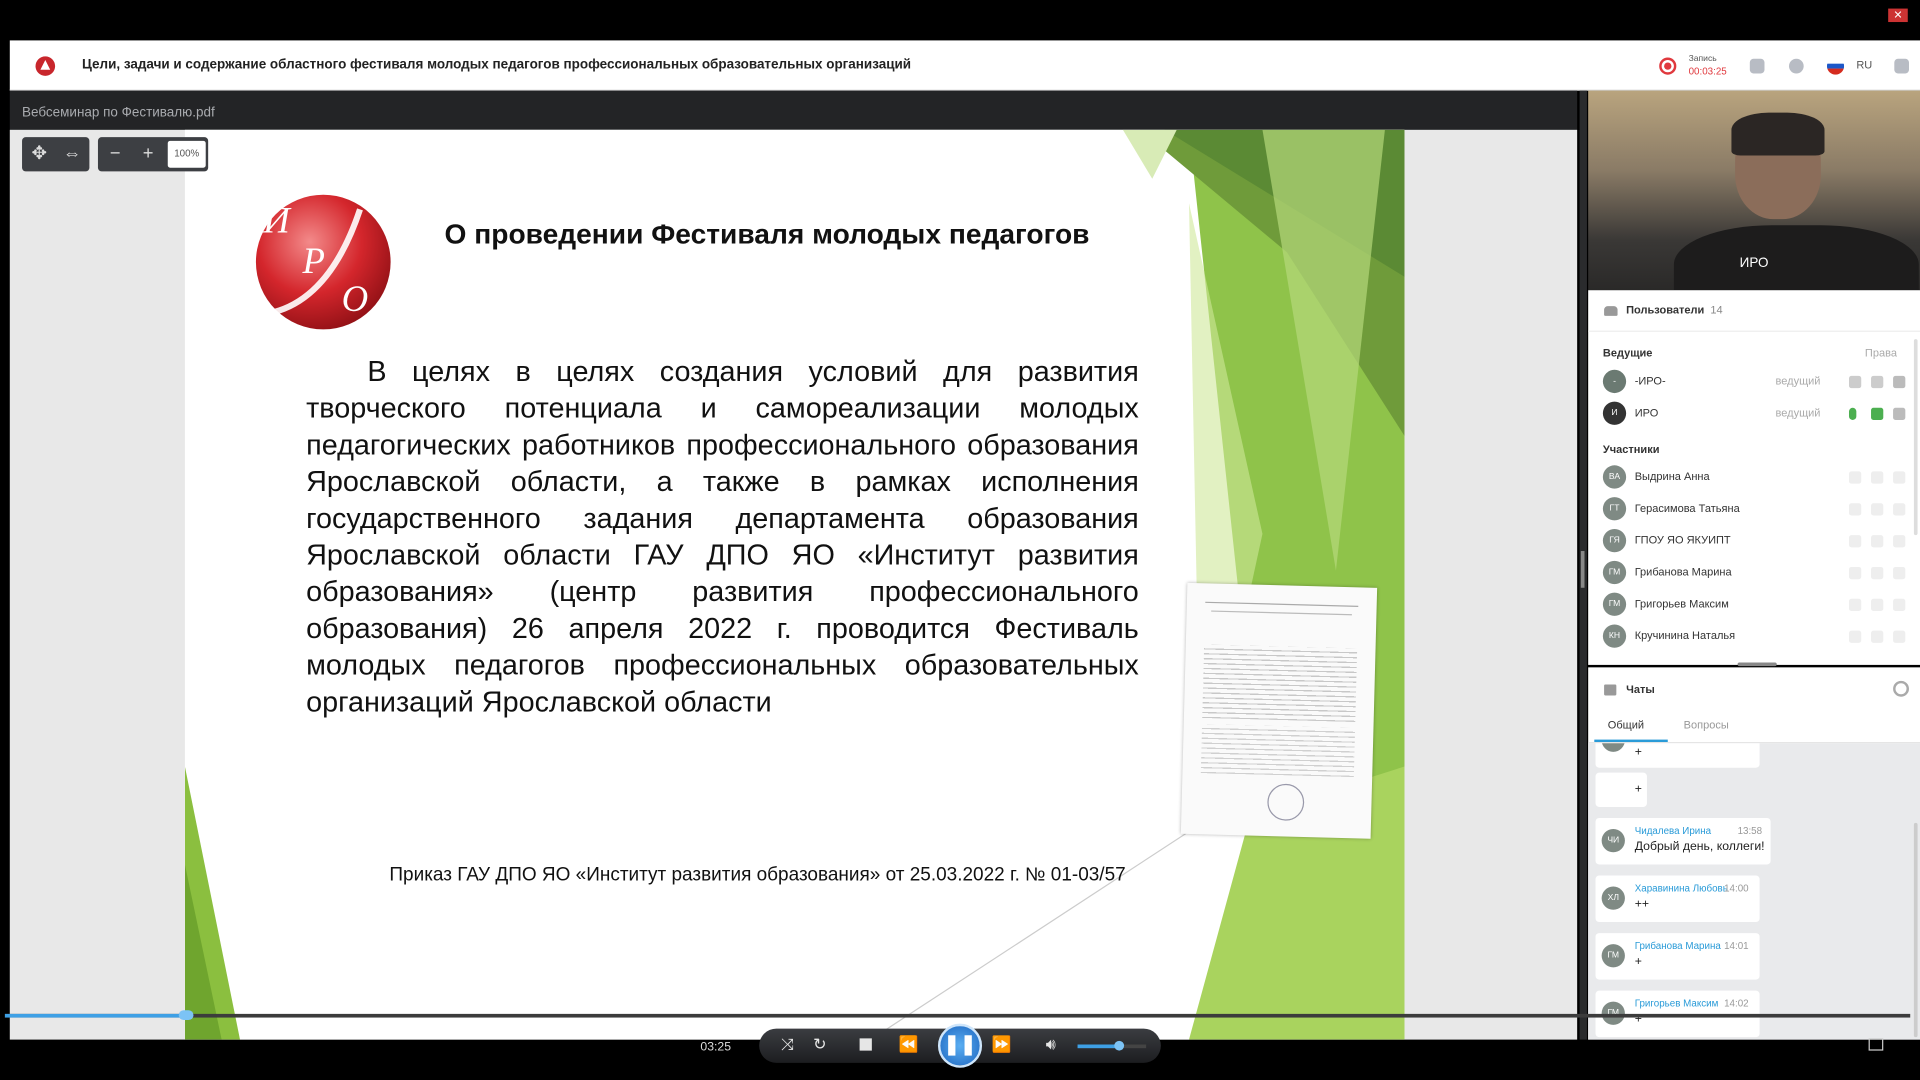 The width and height of the screenshot is (1920, 1080). Describe the element at coordinates (1877, 414) in the screenshot. I see `camera-on-icon` at that location.